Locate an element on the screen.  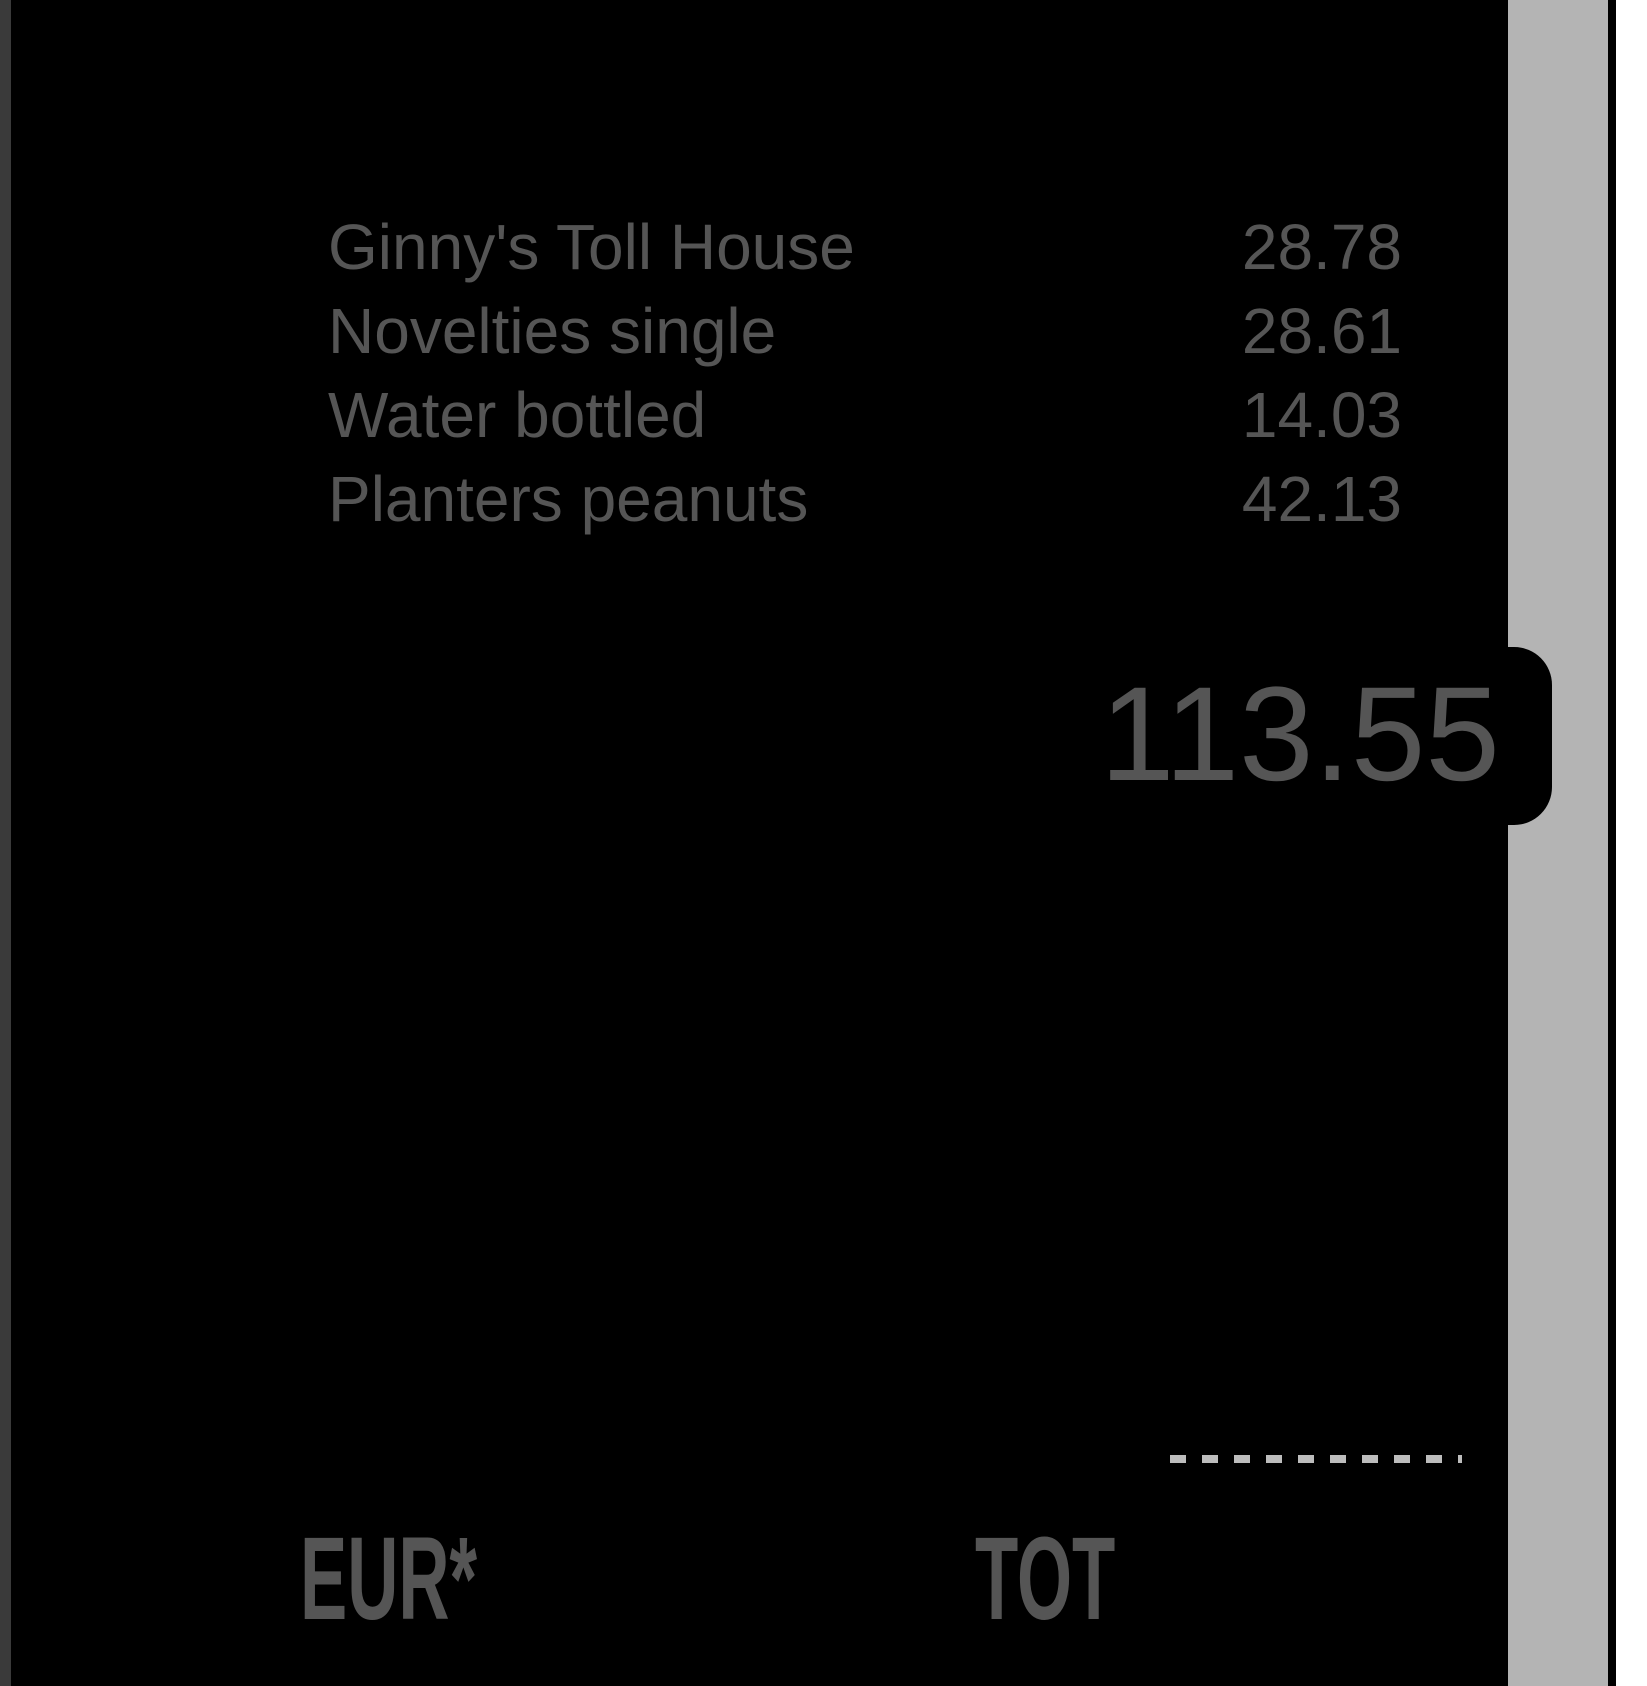
paper-edge-shadow is located at coordinates (1612, 843).